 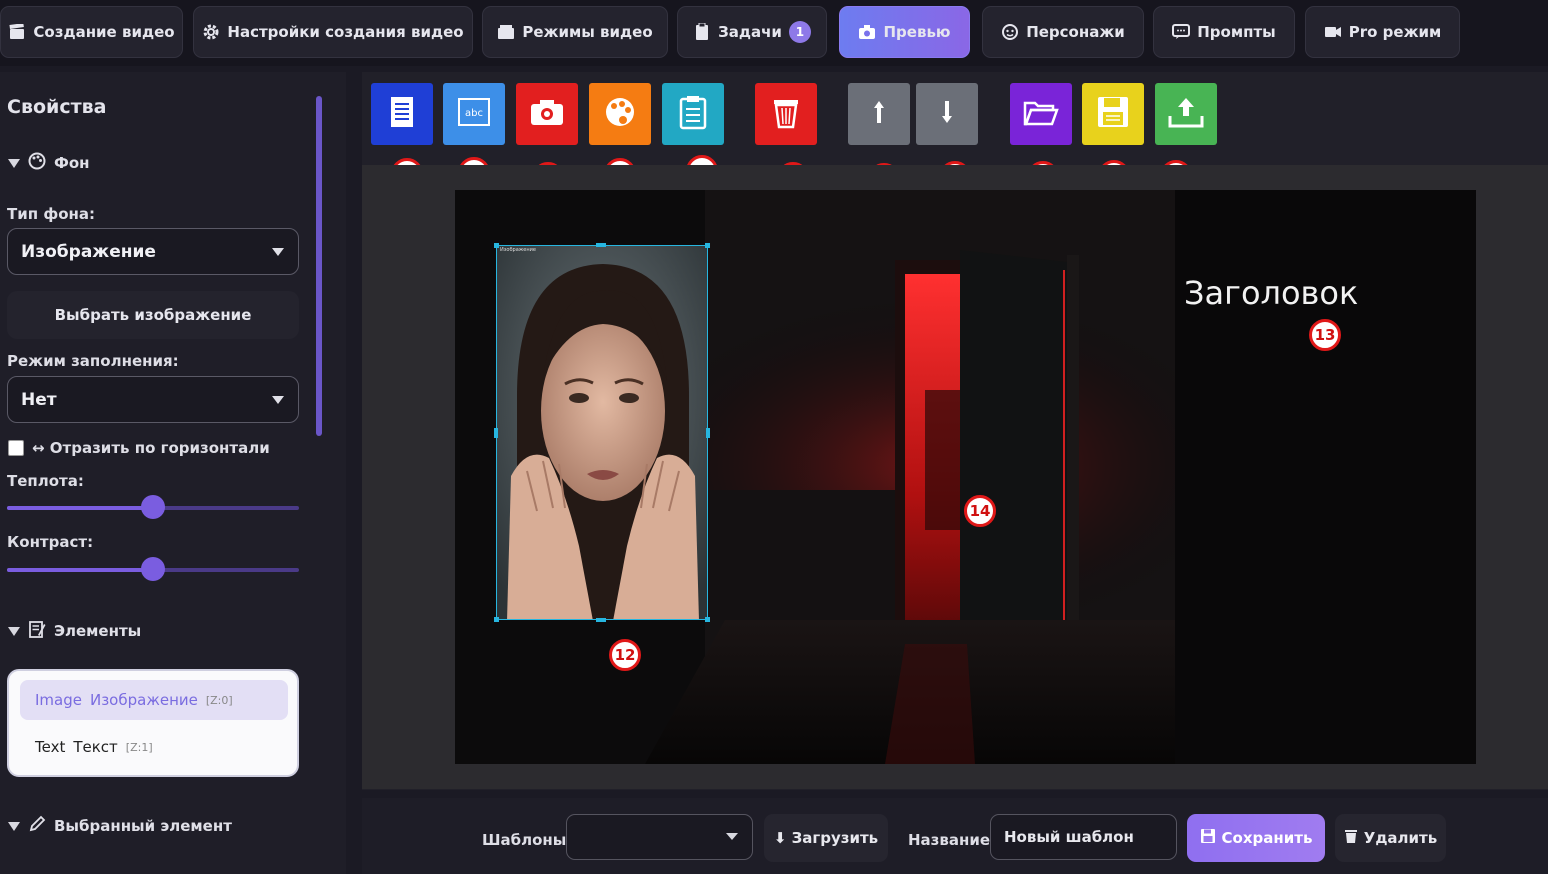 What do you see at coordinates (154, 747) in the screenshot?
I see `element-item-text: Text Текст [Z:1]` at bounding box center [154, 747].